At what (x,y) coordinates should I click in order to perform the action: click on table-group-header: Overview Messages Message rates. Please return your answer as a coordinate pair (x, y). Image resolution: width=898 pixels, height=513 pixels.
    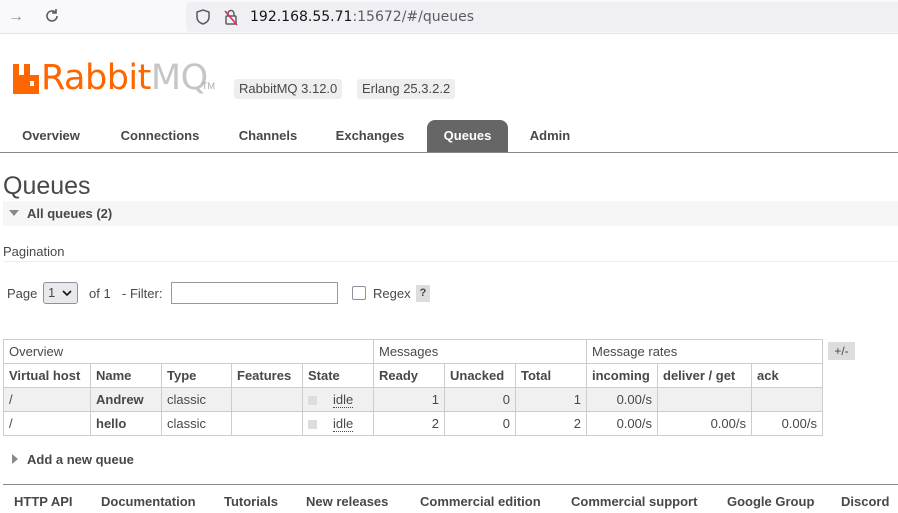
    Looking at the image, I should click on (413, 351).